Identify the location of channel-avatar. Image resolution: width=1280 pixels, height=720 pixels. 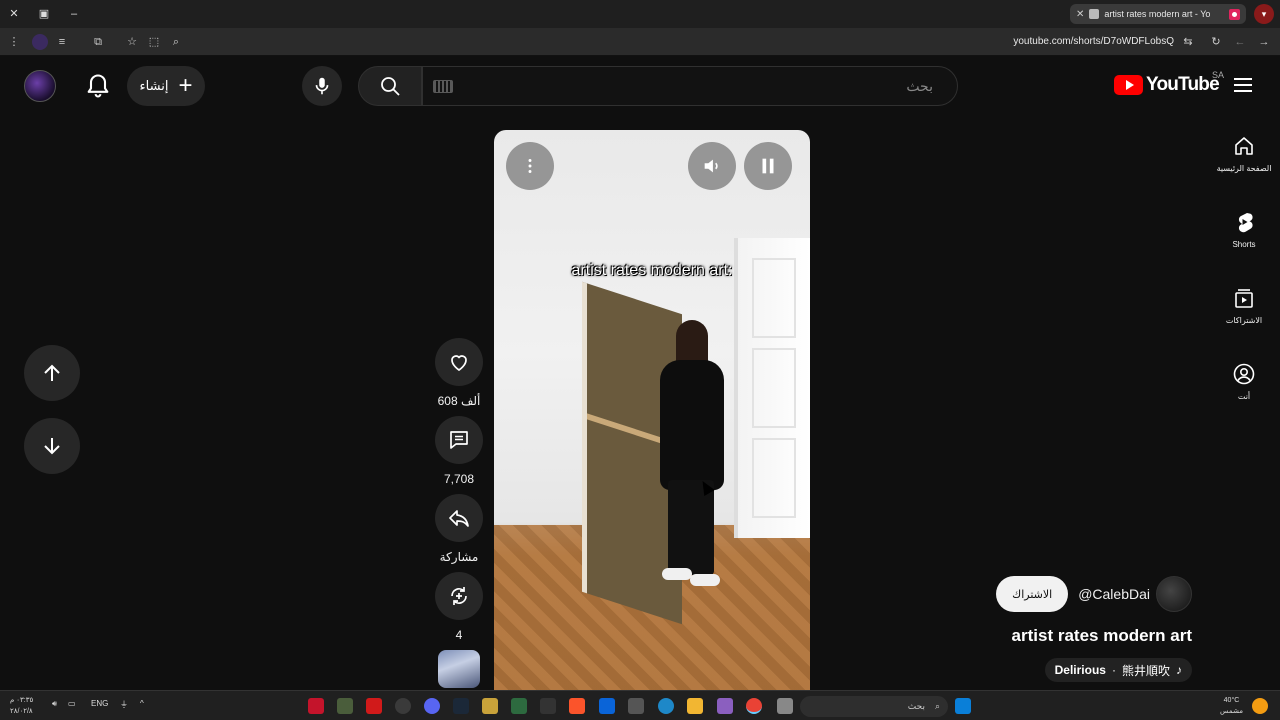
(1174, 594).